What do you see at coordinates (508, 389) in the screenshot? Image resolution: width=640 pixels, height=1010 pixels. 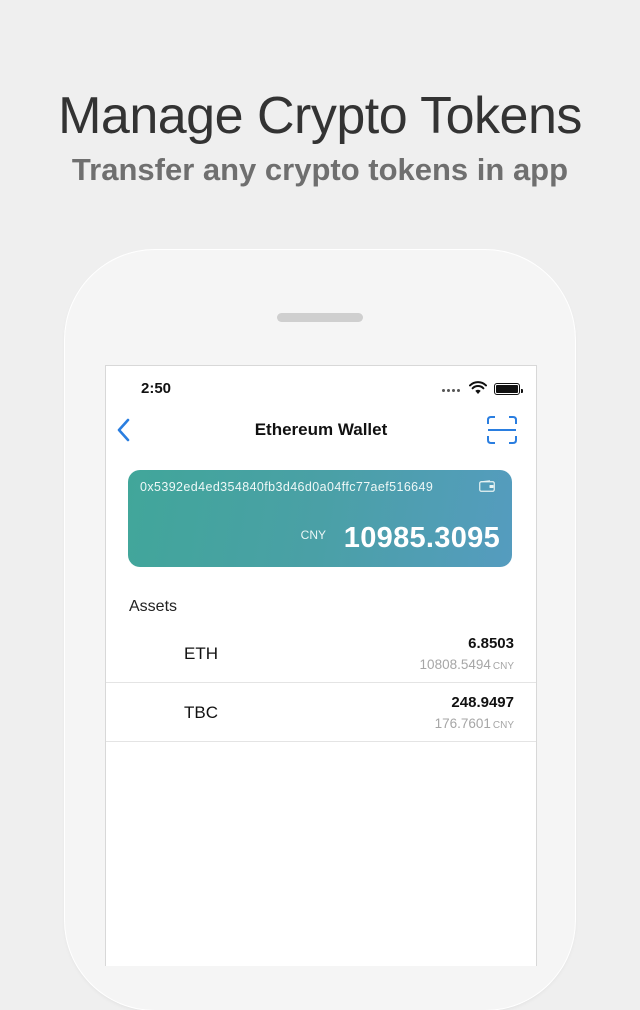 I see `battery-icon` at bounding box center [508, 389].